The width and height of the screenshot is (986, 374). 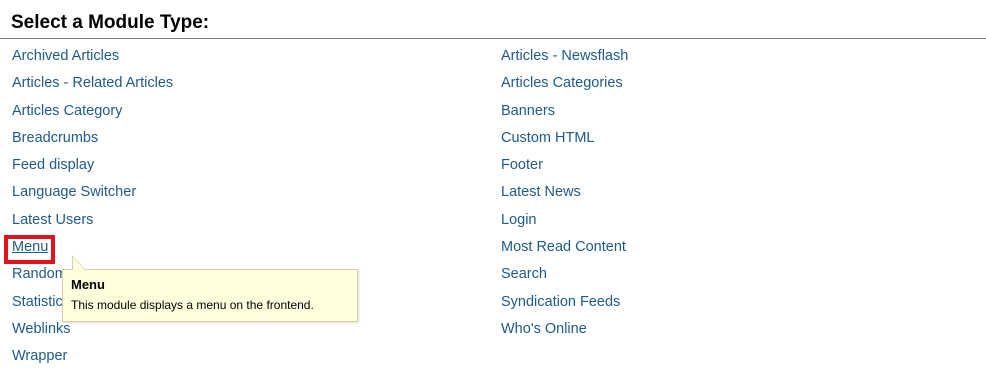 I want to click on module-link-banners: Banners, so click(x=528, y=111).